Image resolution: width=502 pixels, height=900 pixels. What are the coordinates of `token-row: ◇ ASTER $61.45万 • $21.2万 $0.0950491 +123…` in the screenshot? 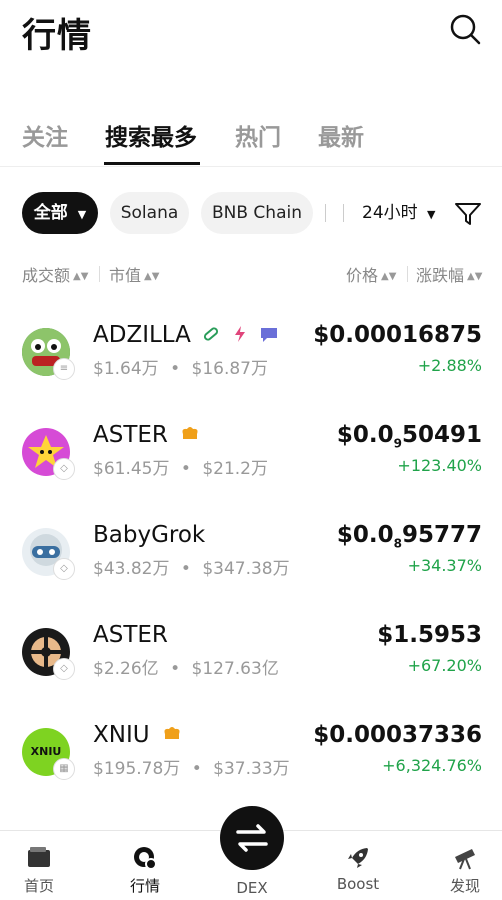 It's located at (251, 468).